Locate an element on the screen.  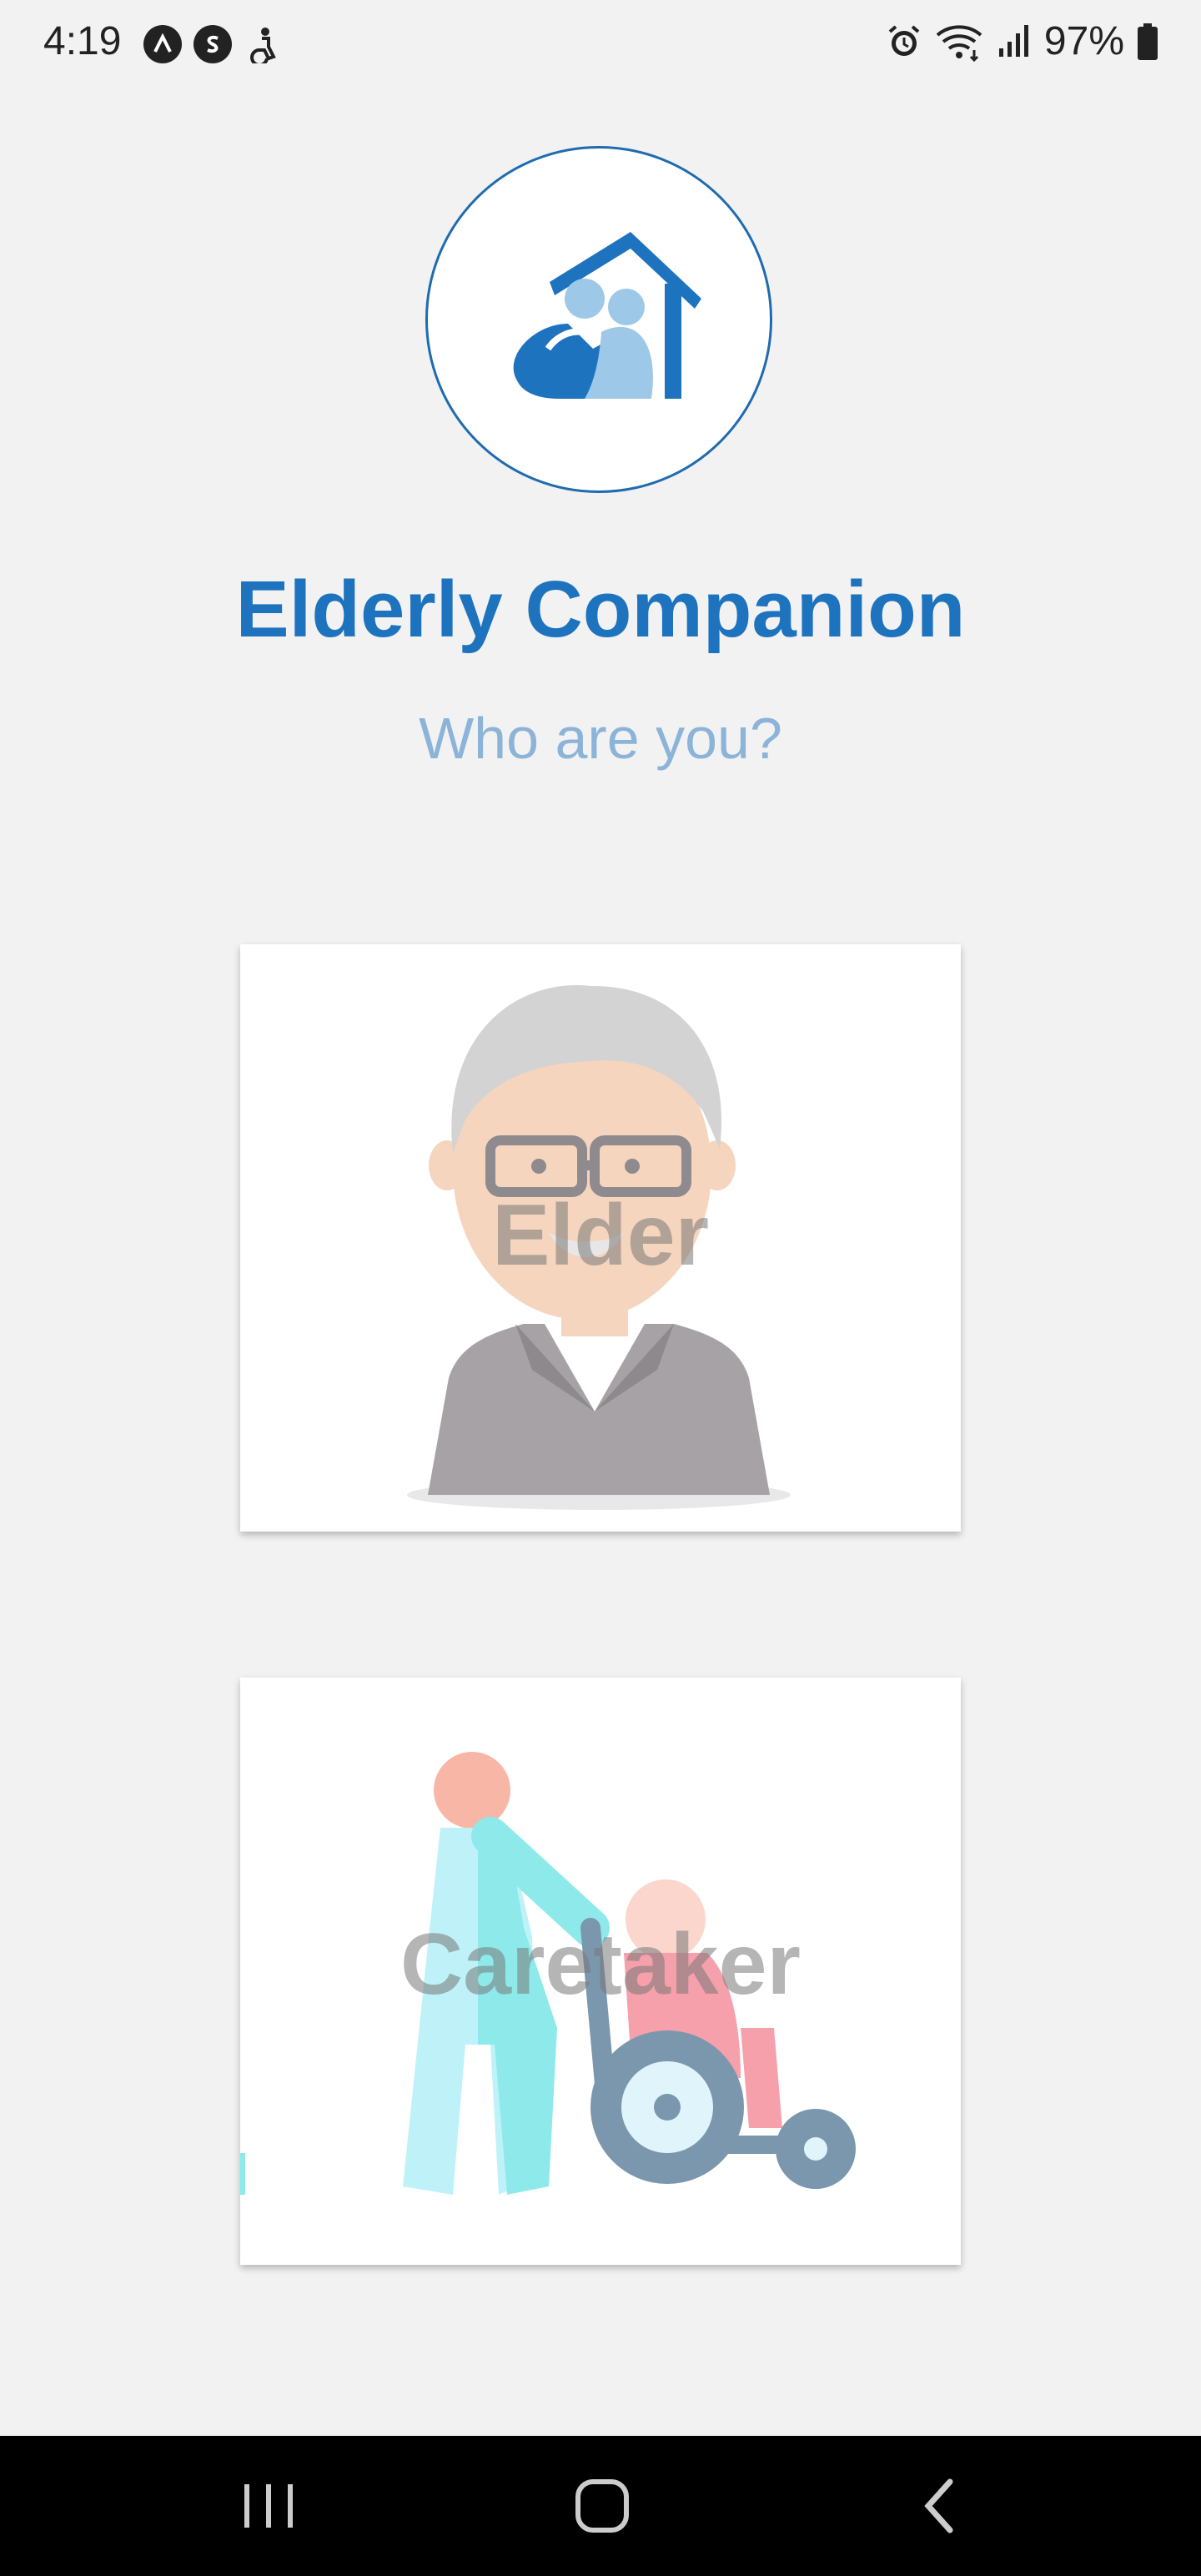
home-icon is located at coordinates (602, 2506).